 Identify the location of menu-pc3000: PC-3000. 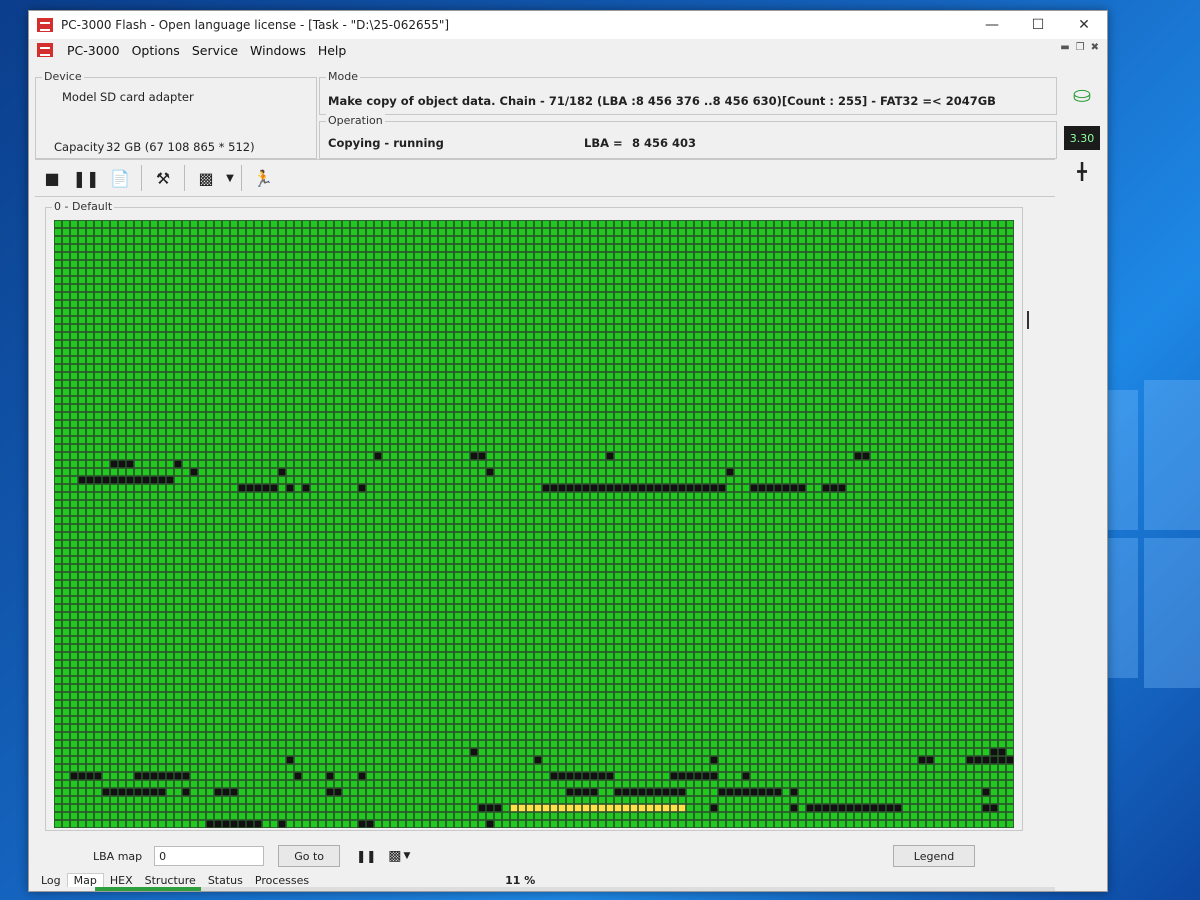
(93, 50).